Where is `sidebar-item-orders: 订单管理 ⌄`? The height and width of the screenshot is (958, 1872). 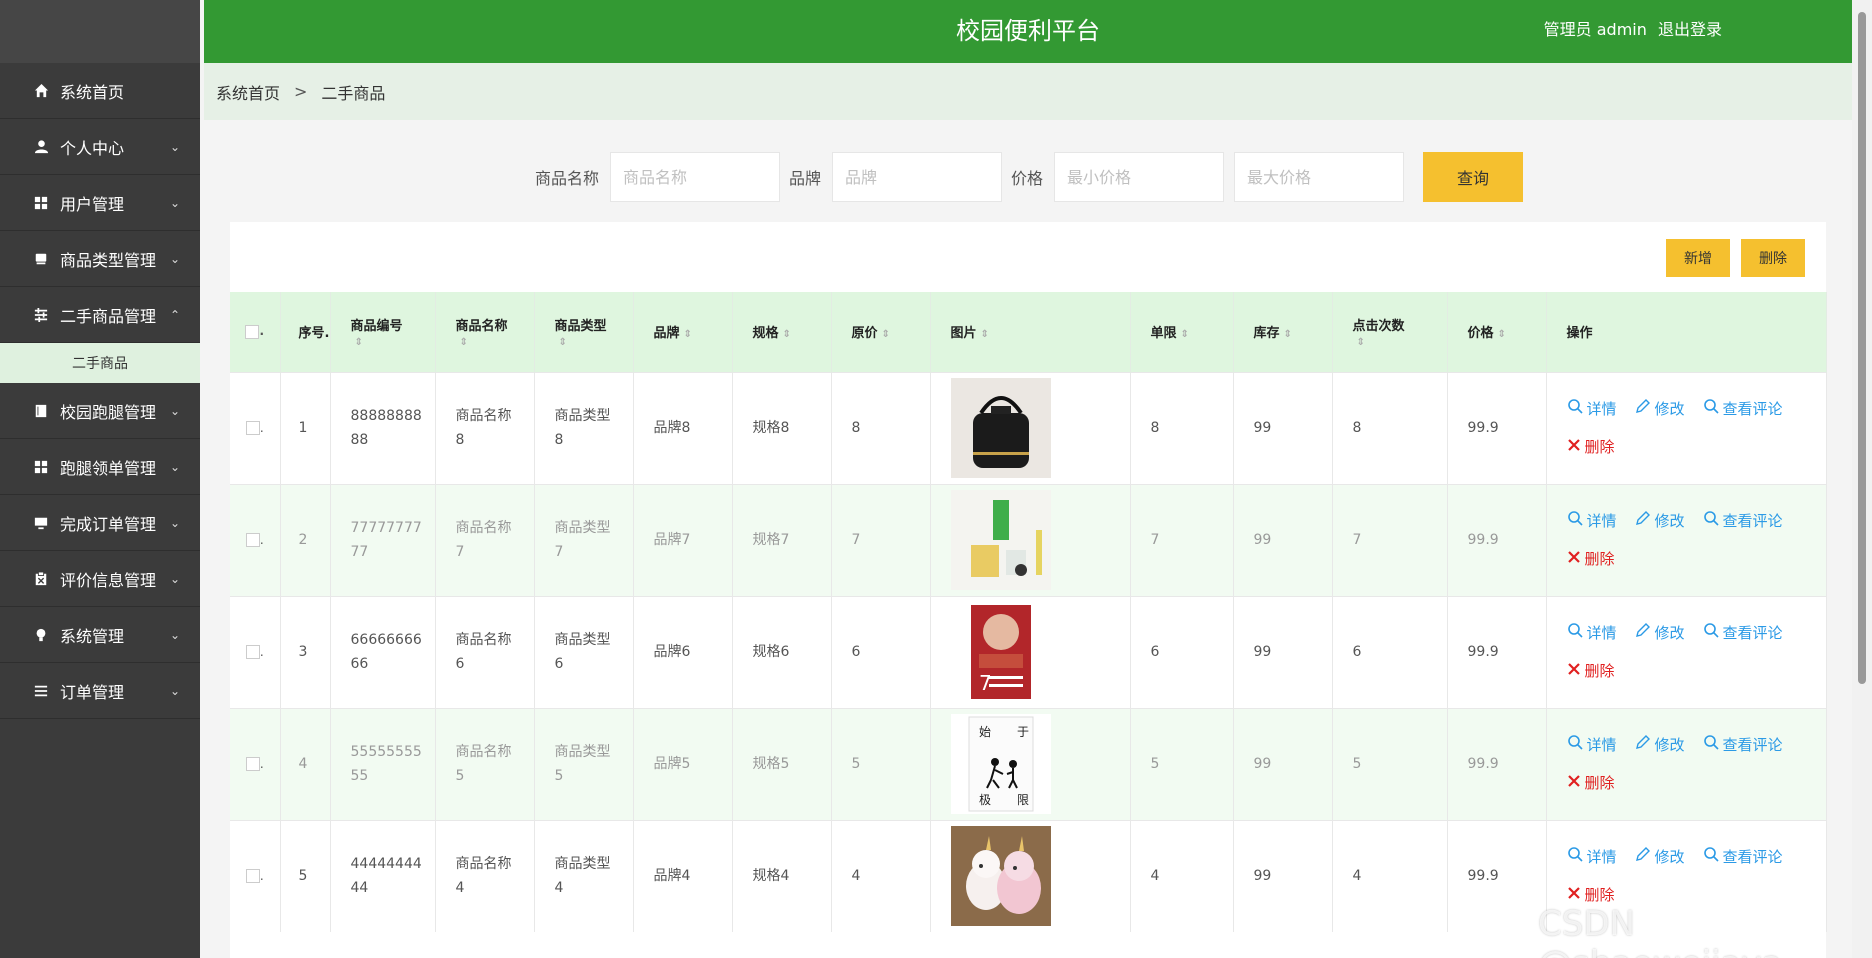 sidebar-item-orders: 订单管理 ⌄ is located at coordinates (100, 691).